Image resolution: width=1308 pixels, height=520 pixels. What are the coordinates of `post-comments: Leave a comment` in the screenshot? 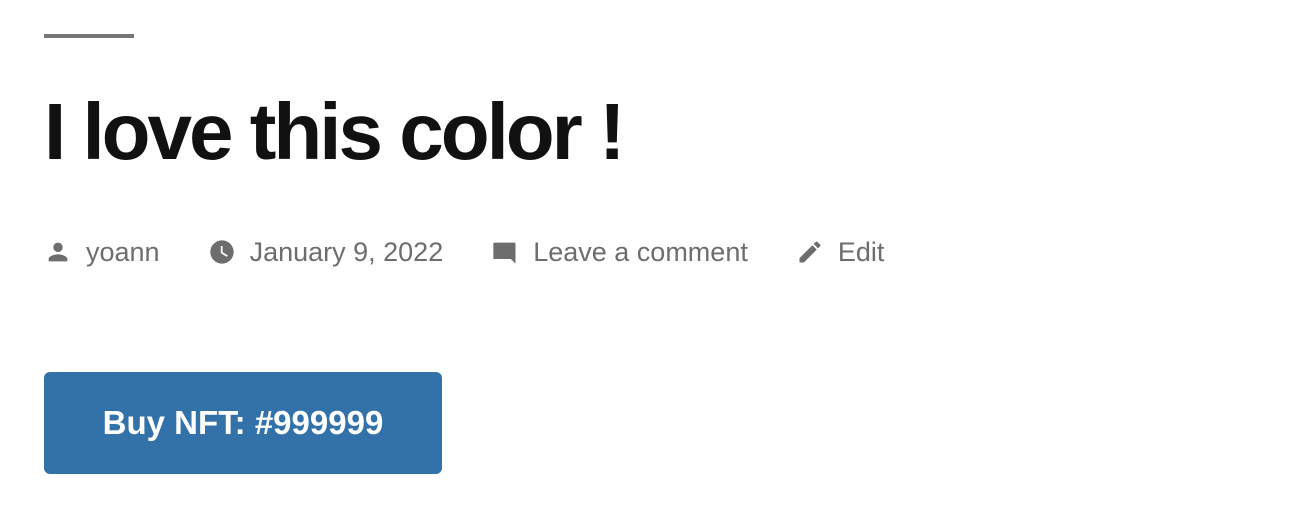 It's located at (619, 252).